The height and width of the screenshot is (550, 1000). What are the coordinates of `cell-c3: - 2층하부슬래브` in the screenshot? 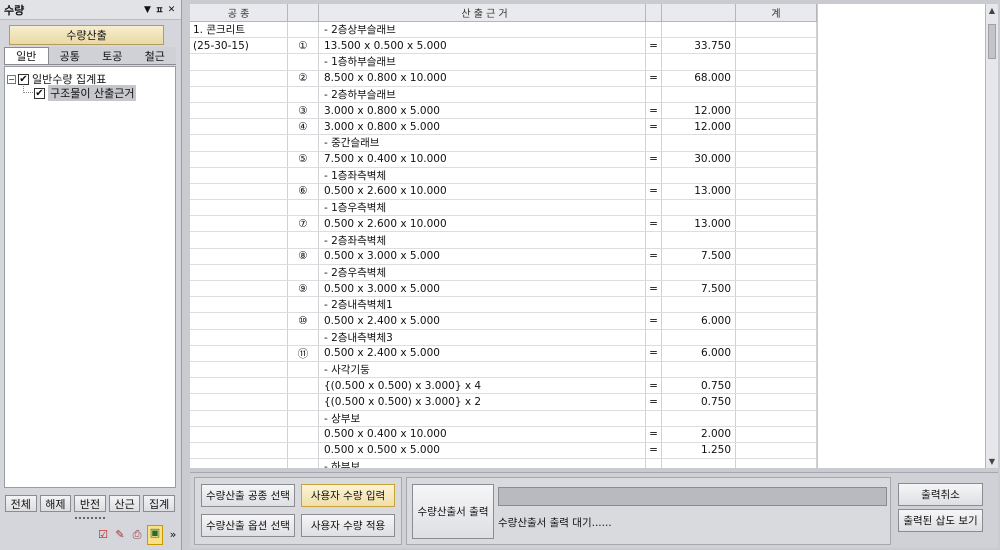 It's located at (482, 94).